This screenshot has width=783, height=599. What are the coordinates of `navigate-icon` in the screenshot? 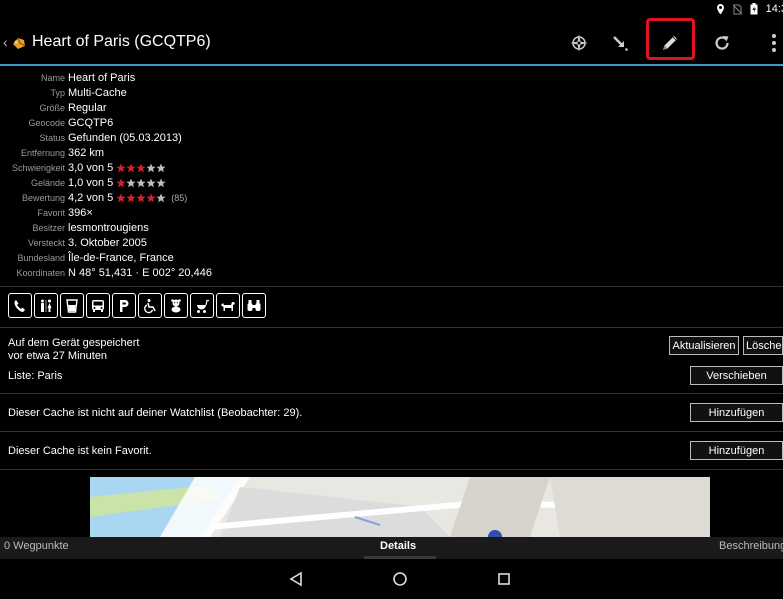 It's located at (620, 43).